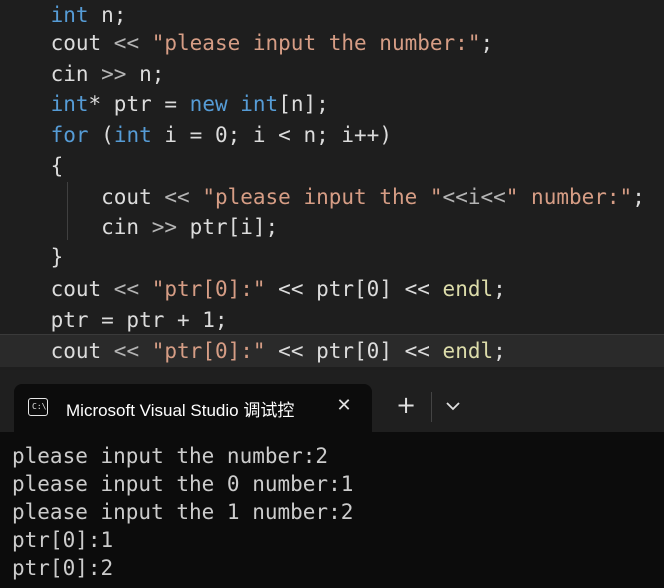 This screenshot has width=664, height=588. What do you see at coordinates (431, 407) in the screenshot?
I see `tab-divider` at bounding box center [431, 407].